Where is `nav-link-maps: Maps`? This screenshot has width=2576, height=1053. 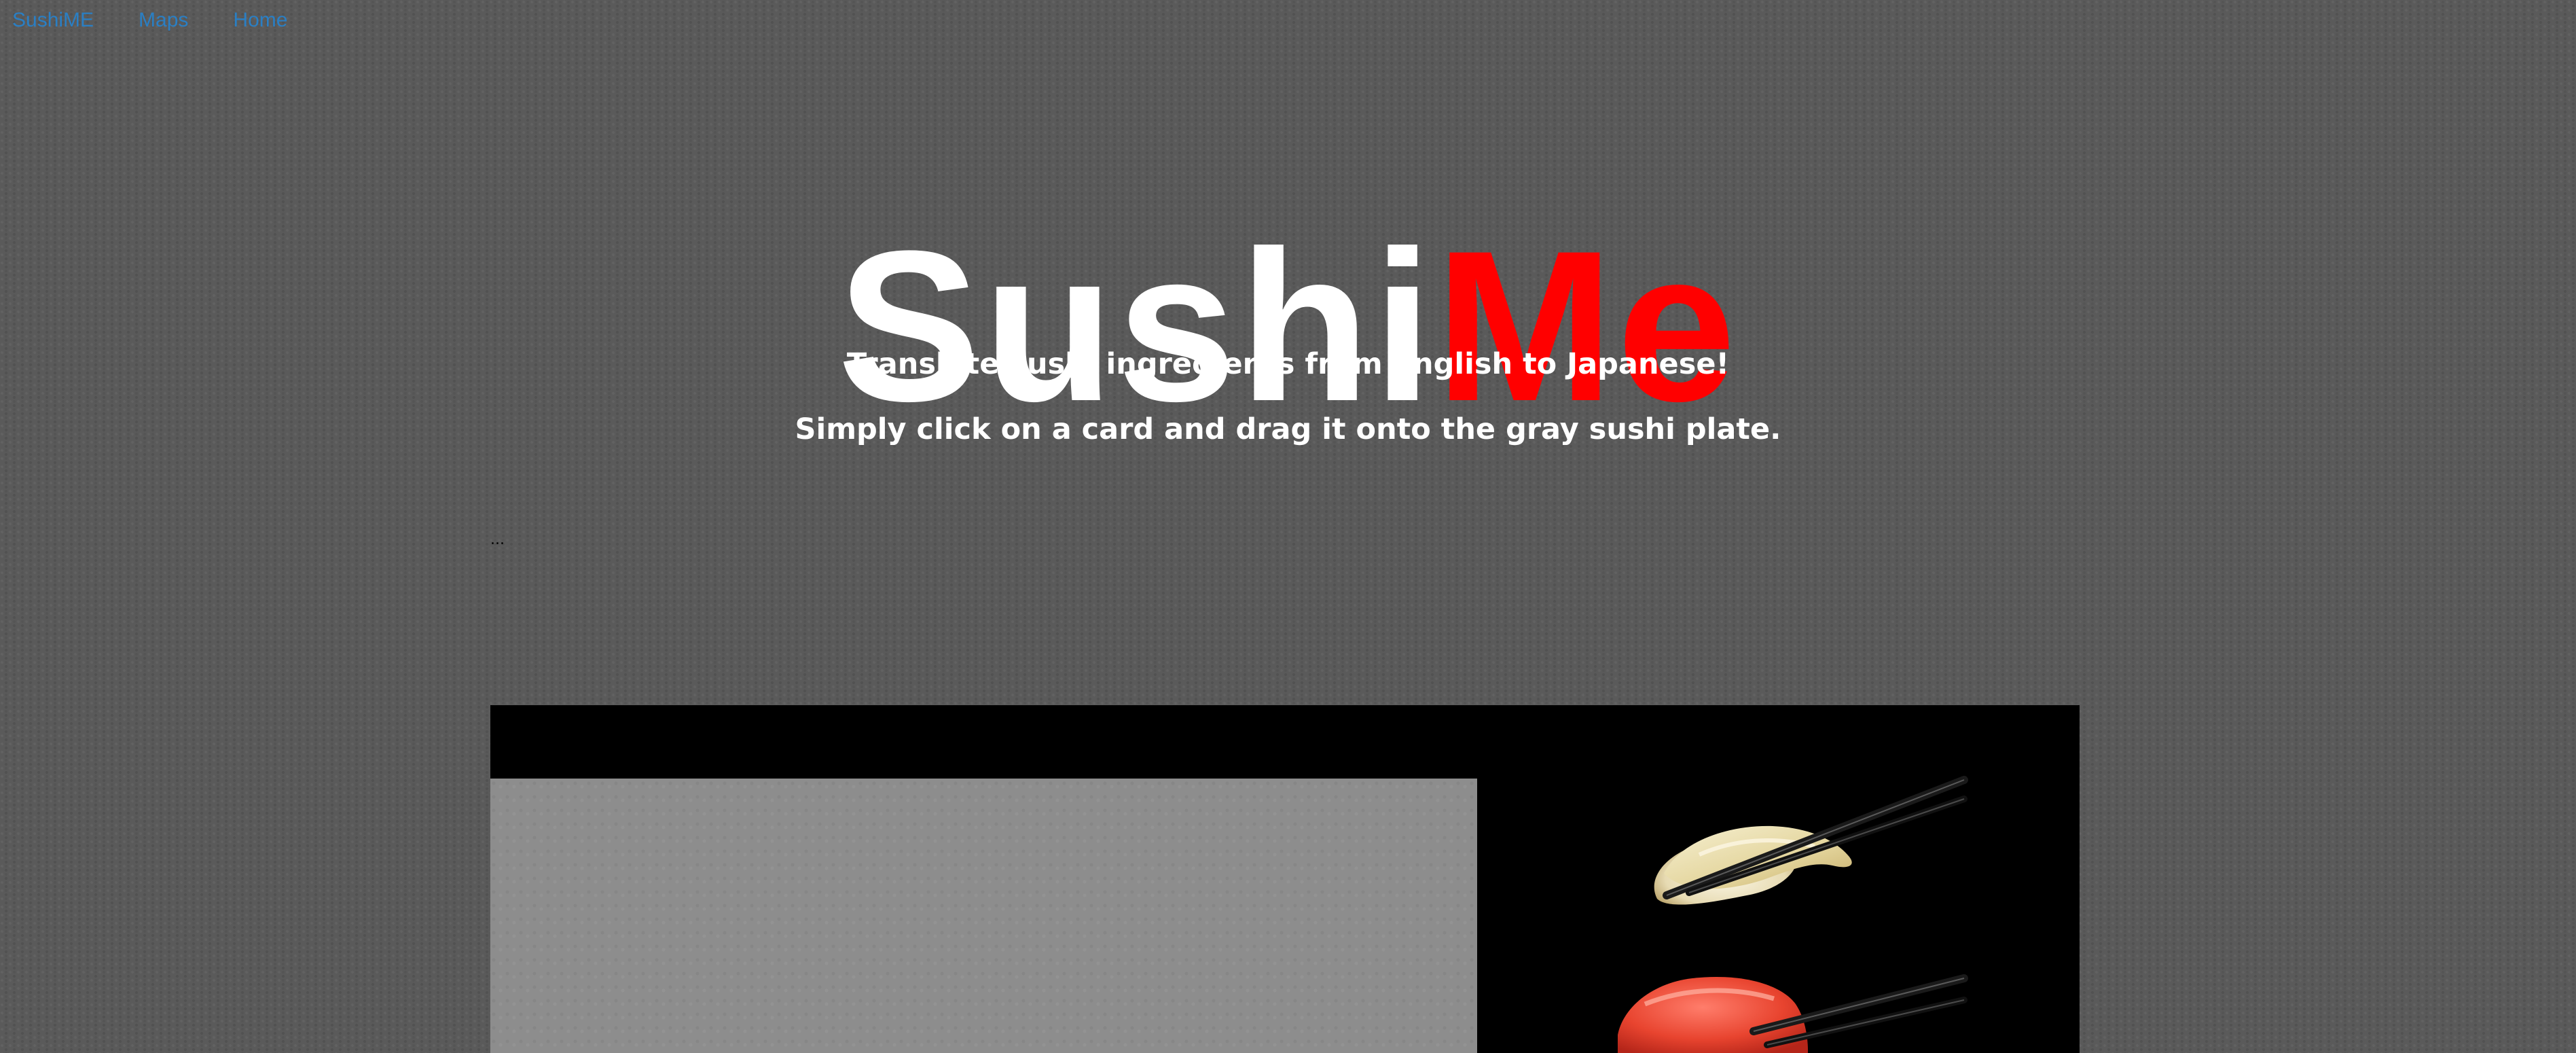
nav-link-maps: Maps is located at coordinates (163, 20).